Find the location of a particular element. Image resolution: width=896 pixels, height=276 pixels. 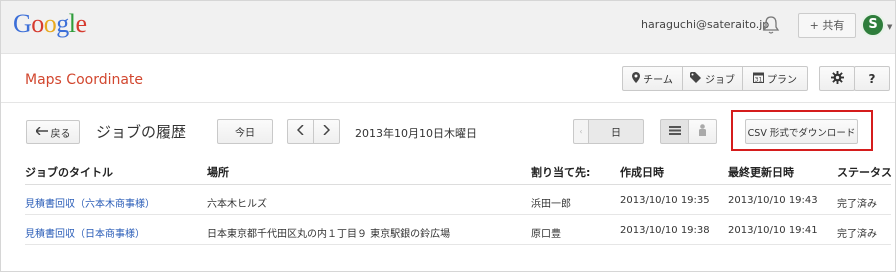

job-created: 2013/10/10 19:35 is located at coordinates (665, 200).